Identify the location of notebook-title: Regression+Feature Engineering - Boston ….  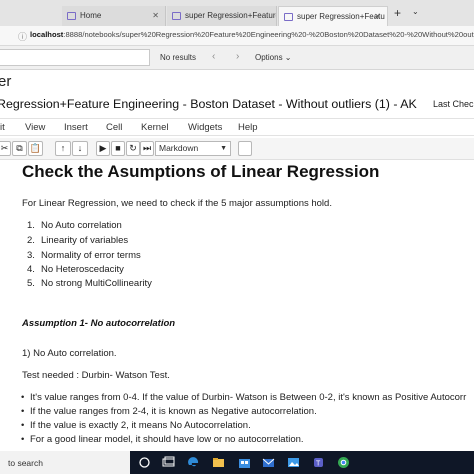
(208, 104).